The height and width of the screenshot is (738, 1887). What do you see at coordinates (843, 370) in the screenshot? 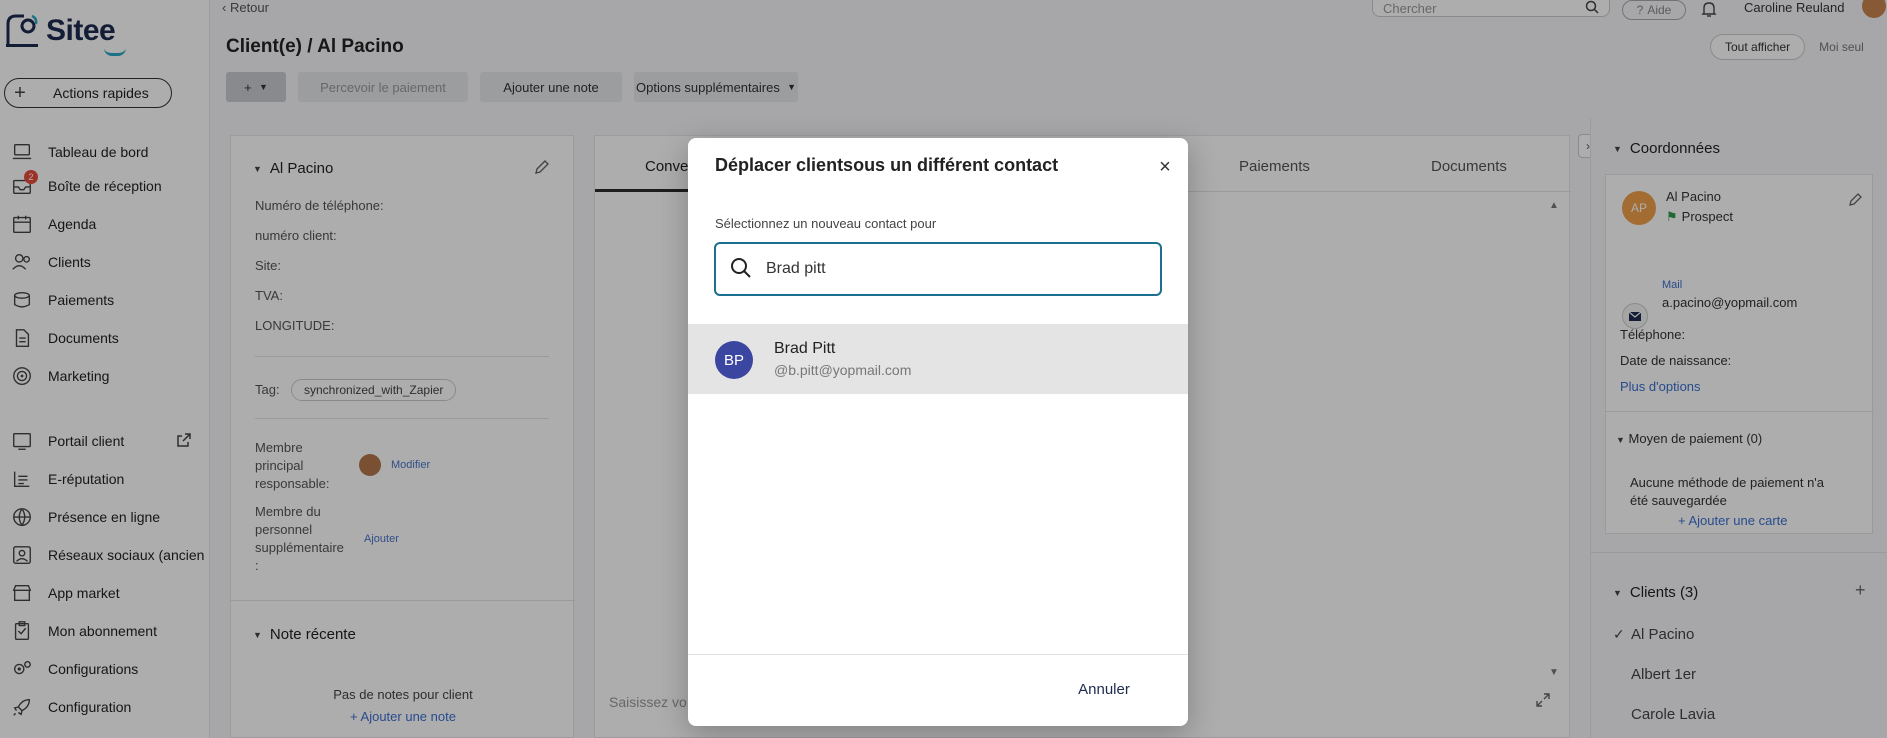
I see `result-email: @b.pitt@yopmail.com` at bounding box center [843, 370].